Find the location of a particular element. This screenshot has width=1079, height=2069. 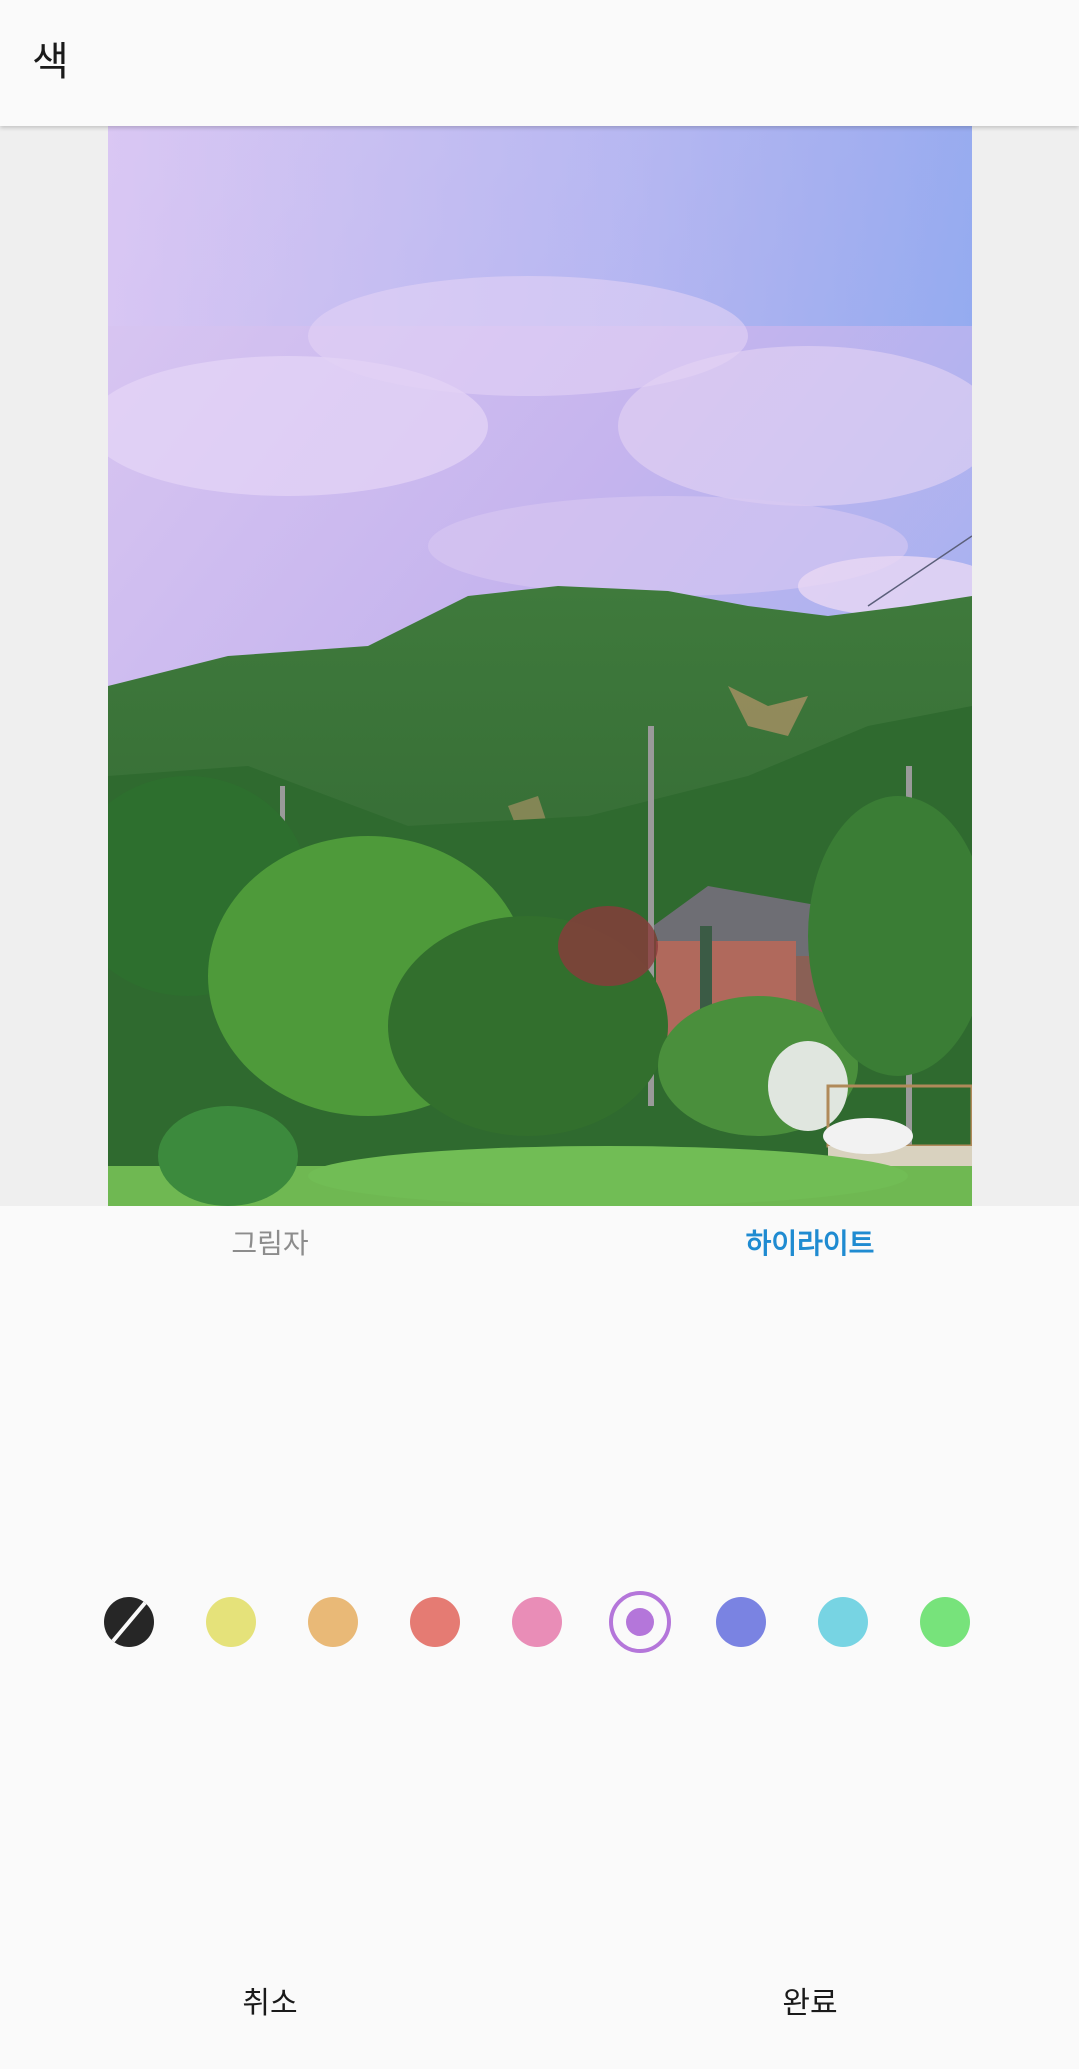

swatch-blue is located at coordinates (741, 1622).